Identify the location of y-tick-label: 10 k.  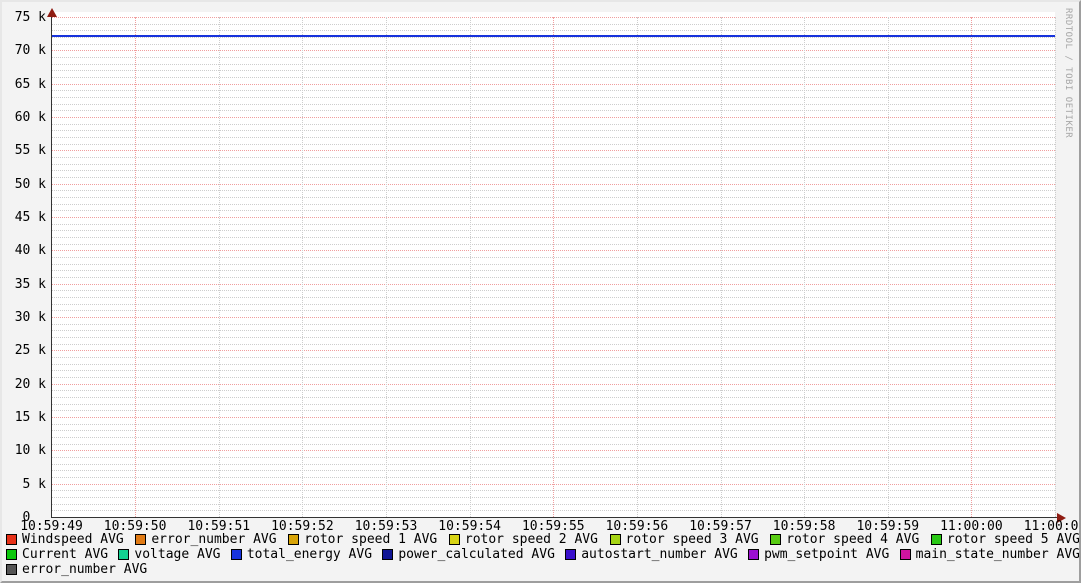
(30, 451).